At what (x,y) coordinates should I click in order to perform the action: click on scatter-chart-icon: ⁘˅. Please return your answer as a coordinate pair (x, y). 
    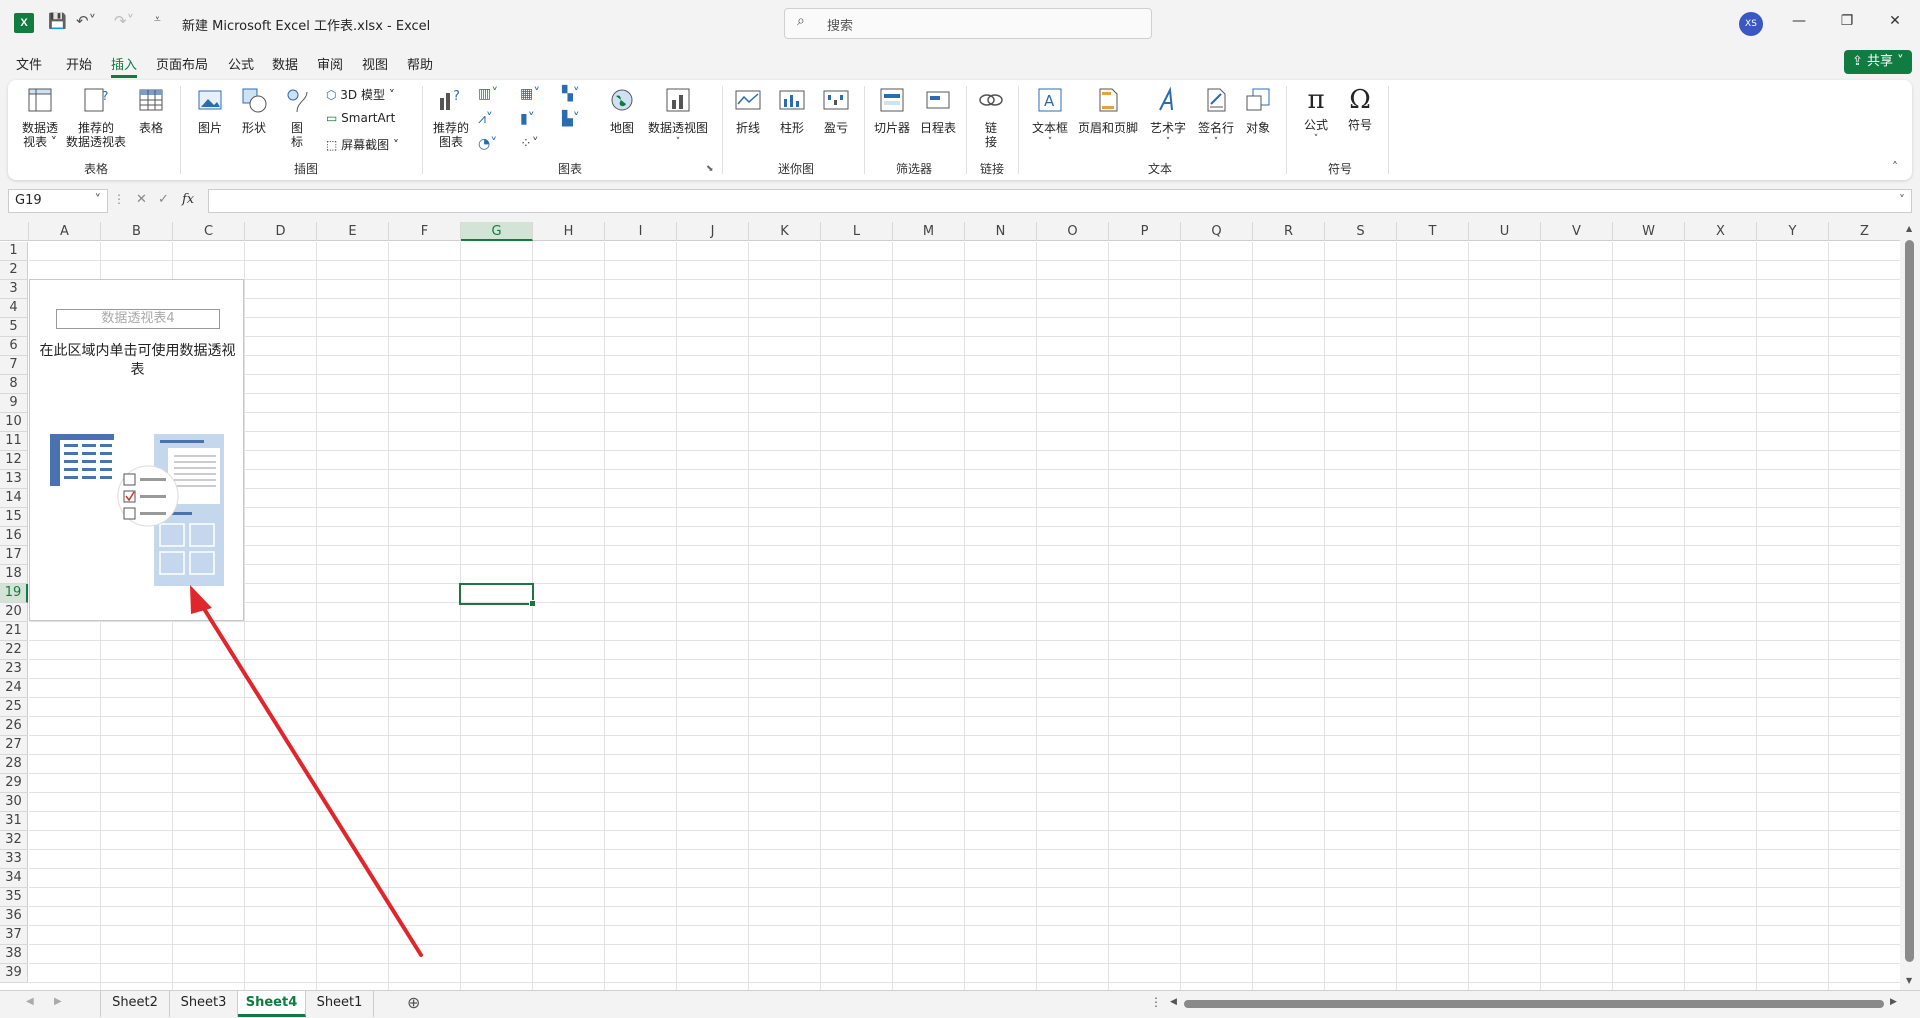
    Looking at the image, I should click on (529, 144).